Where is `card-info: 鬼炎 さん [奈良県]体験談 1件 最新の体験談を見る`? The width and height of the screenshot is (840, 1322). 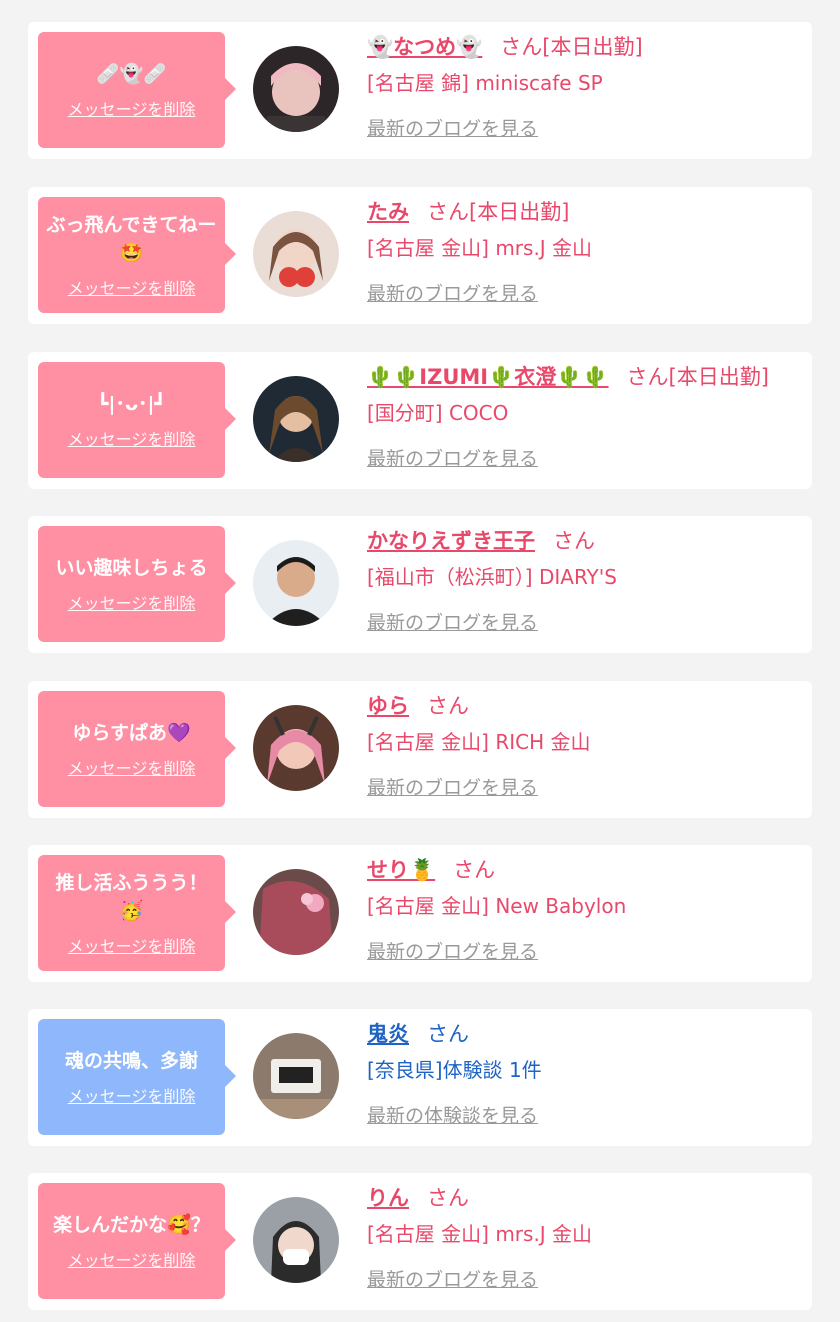 card-info: 鬼炎 さん [奈良県]体験談 1件 最新の体験談を見る is located at coordinates (584, 1073).